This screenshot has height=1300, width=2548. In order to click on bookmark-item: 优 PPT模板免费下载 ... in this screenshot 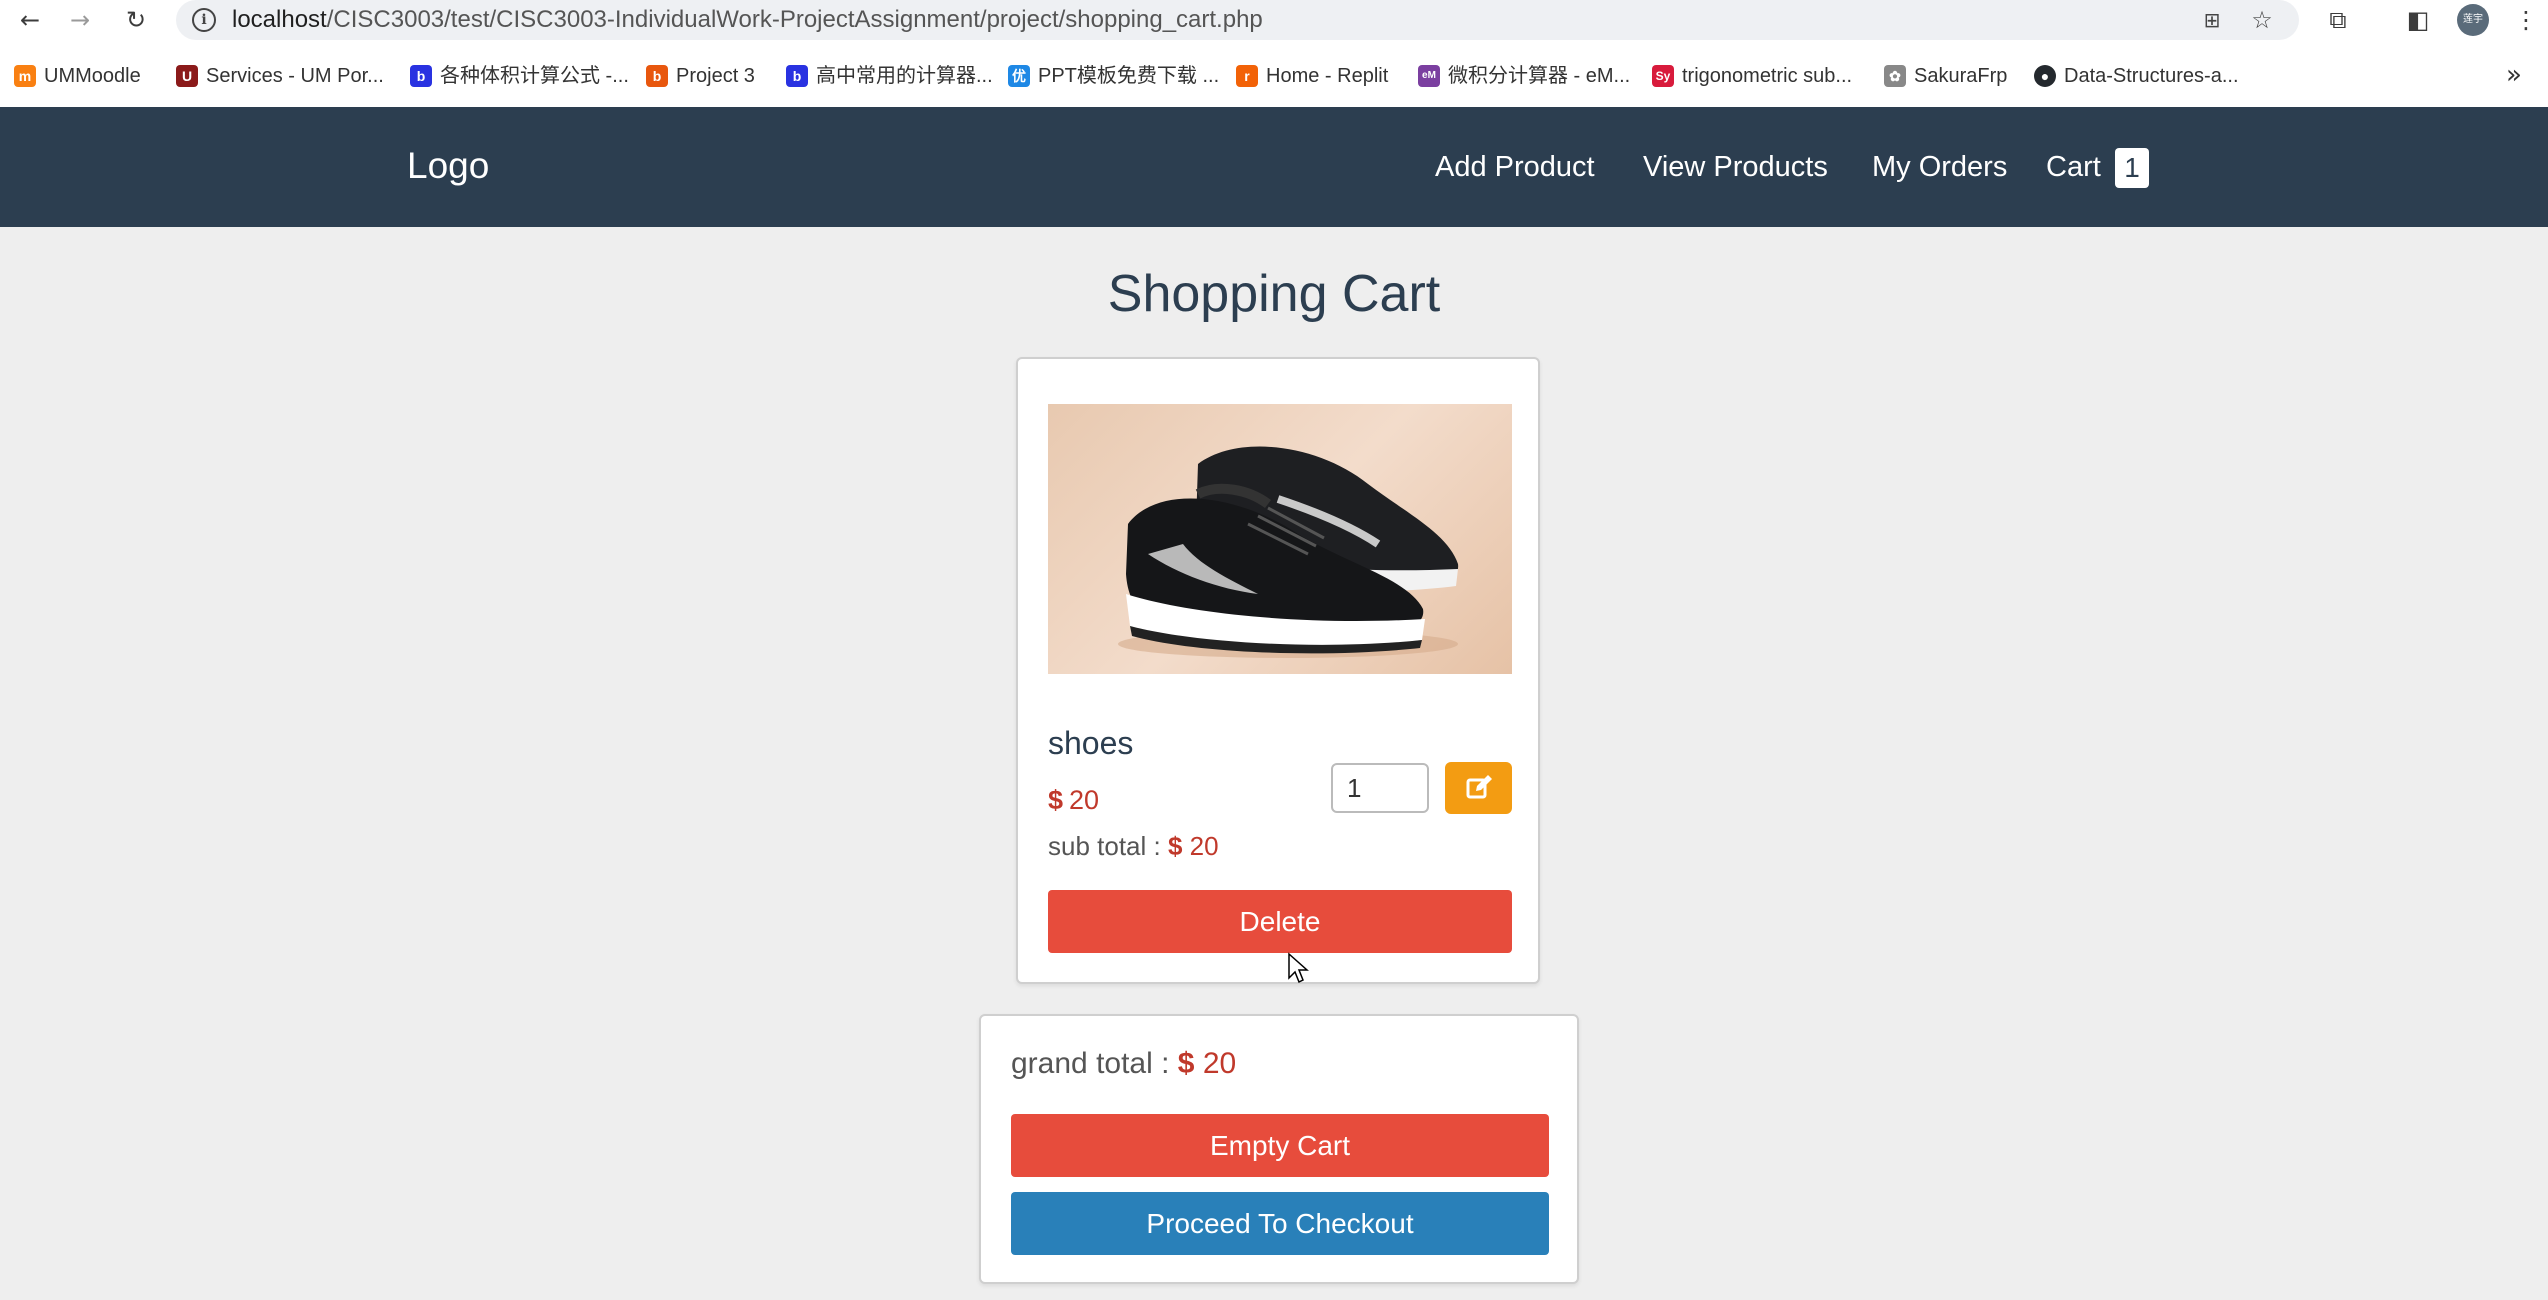, I will do `click(1113, 76)`.